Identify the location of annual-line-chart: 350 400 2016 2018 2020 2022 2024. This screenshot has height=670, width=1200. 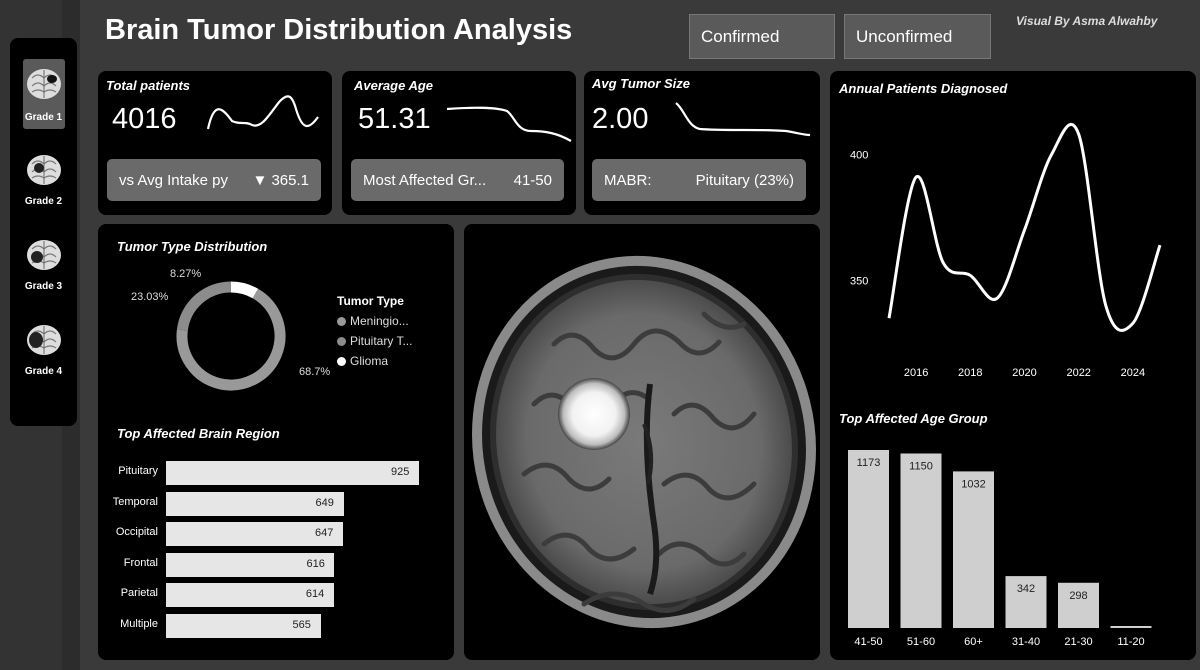
(1006, 251).